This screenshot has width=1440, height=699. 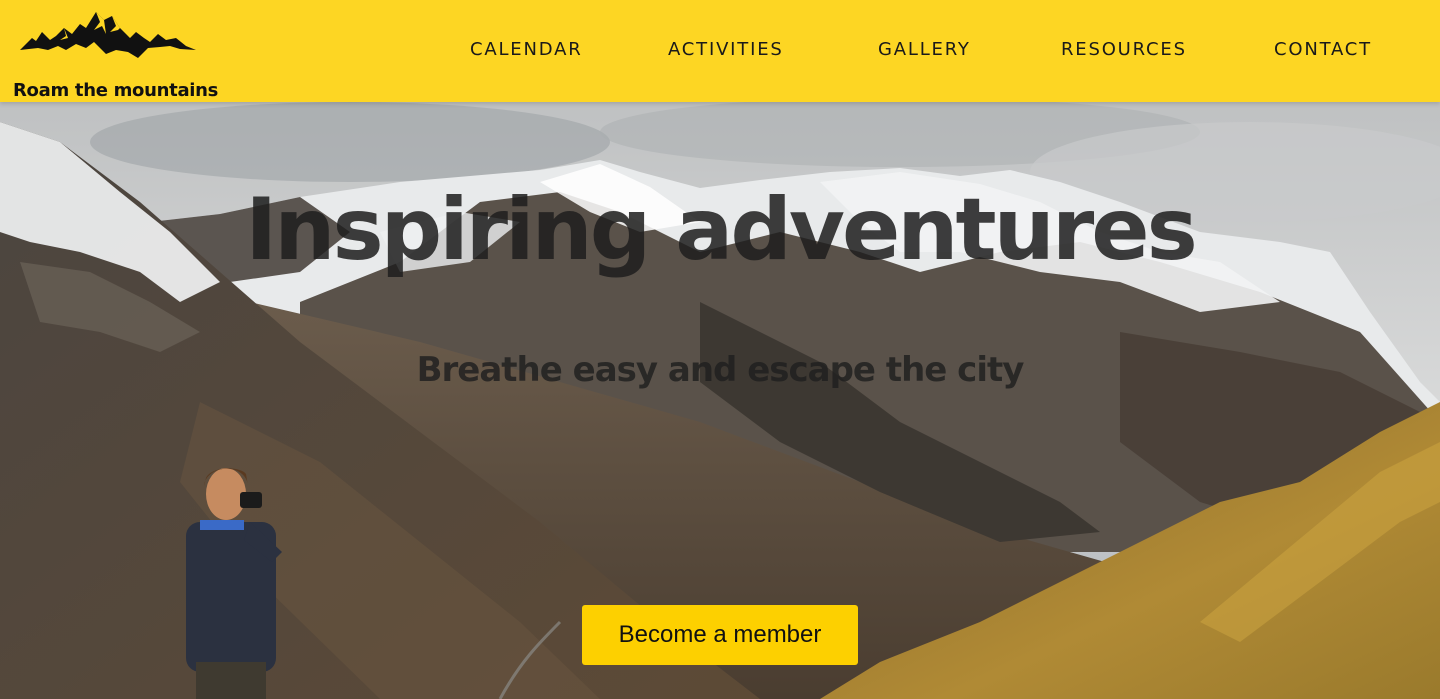 I want to click on hero-title: Inspiring adventures, so click(x=721, y=230).